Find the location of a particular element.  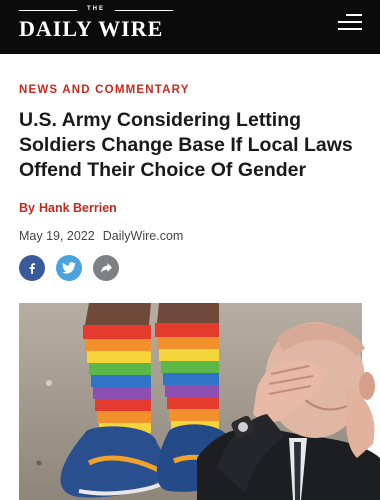

logo-rule-right is located at coordinates (144, 10).